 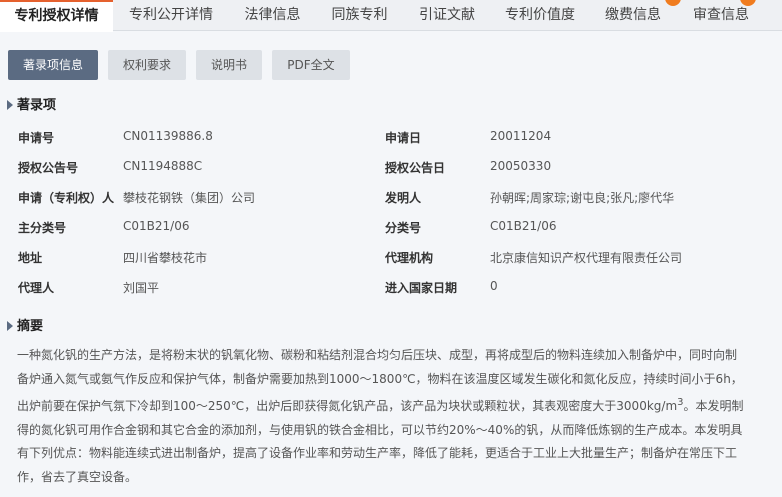 I want to click on label-national-entry-date: 进入国家日期, so click(x=421, y=288).